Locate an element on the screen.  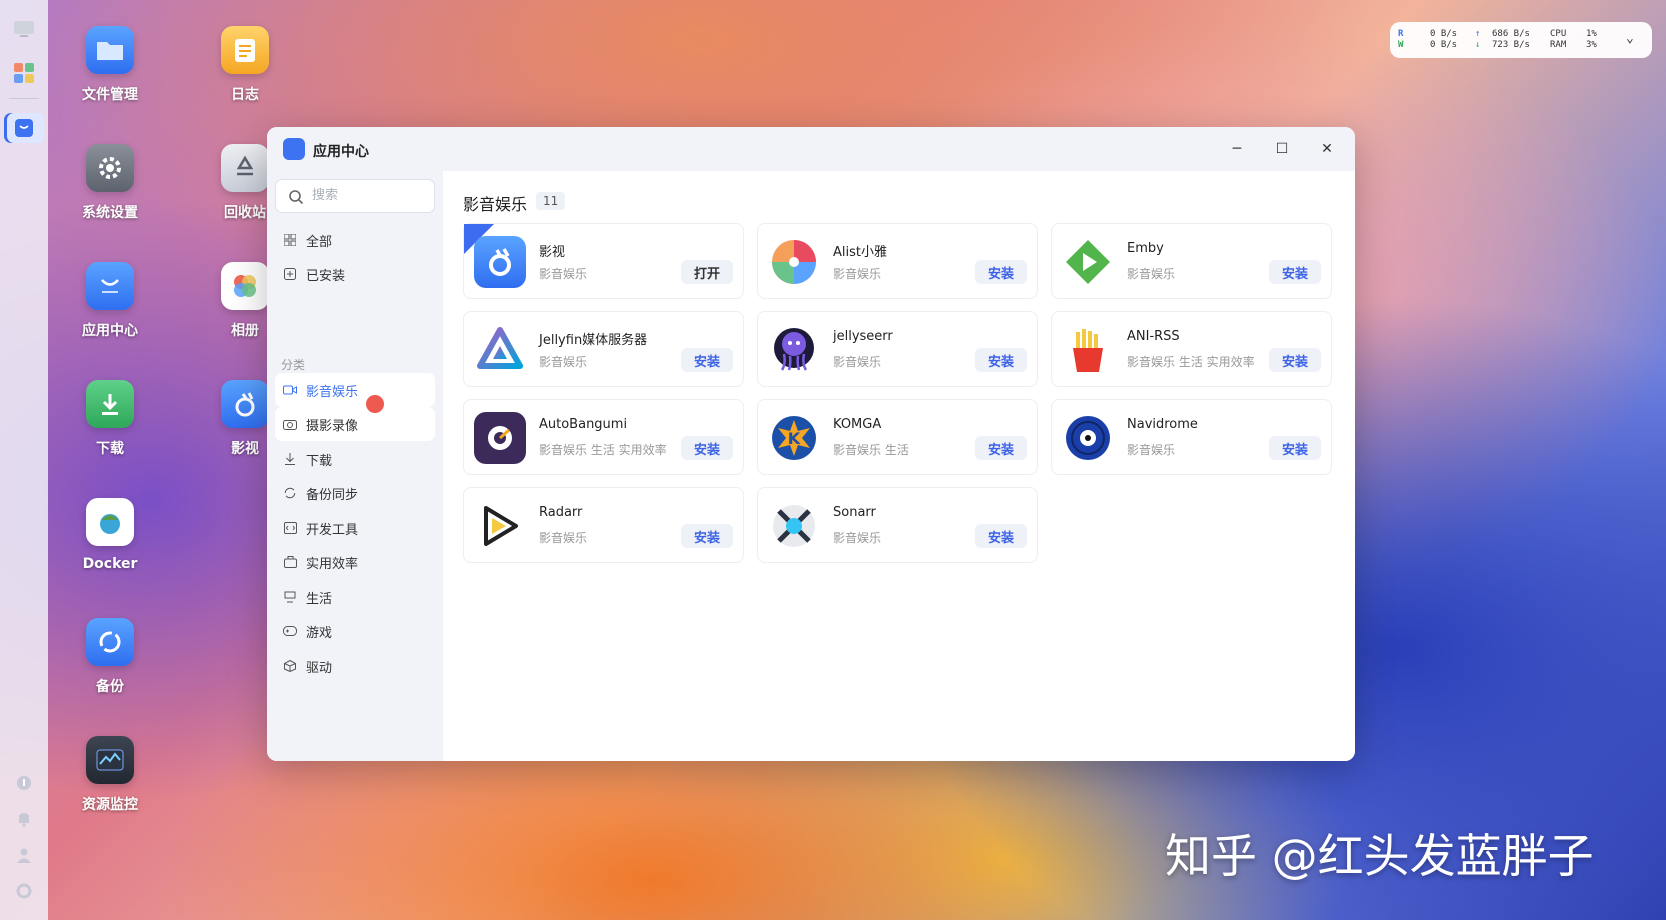
app-card: AutoBangumi 影音娱乐 生活 实用效率 安装 is located at coordinates (603, 437).